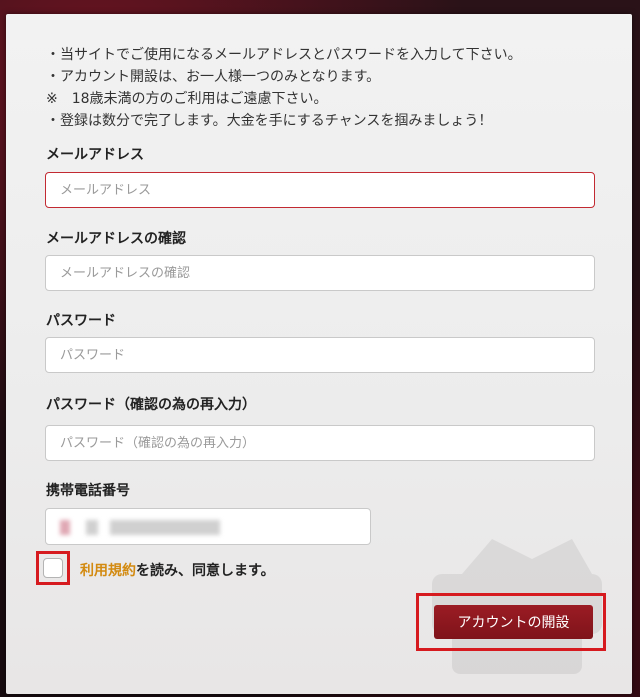 The image size is (640, 697). Describe the element at coordinates (513, 622) in the screenshot. I see `open-account-button: アカウントの開設` at that location.